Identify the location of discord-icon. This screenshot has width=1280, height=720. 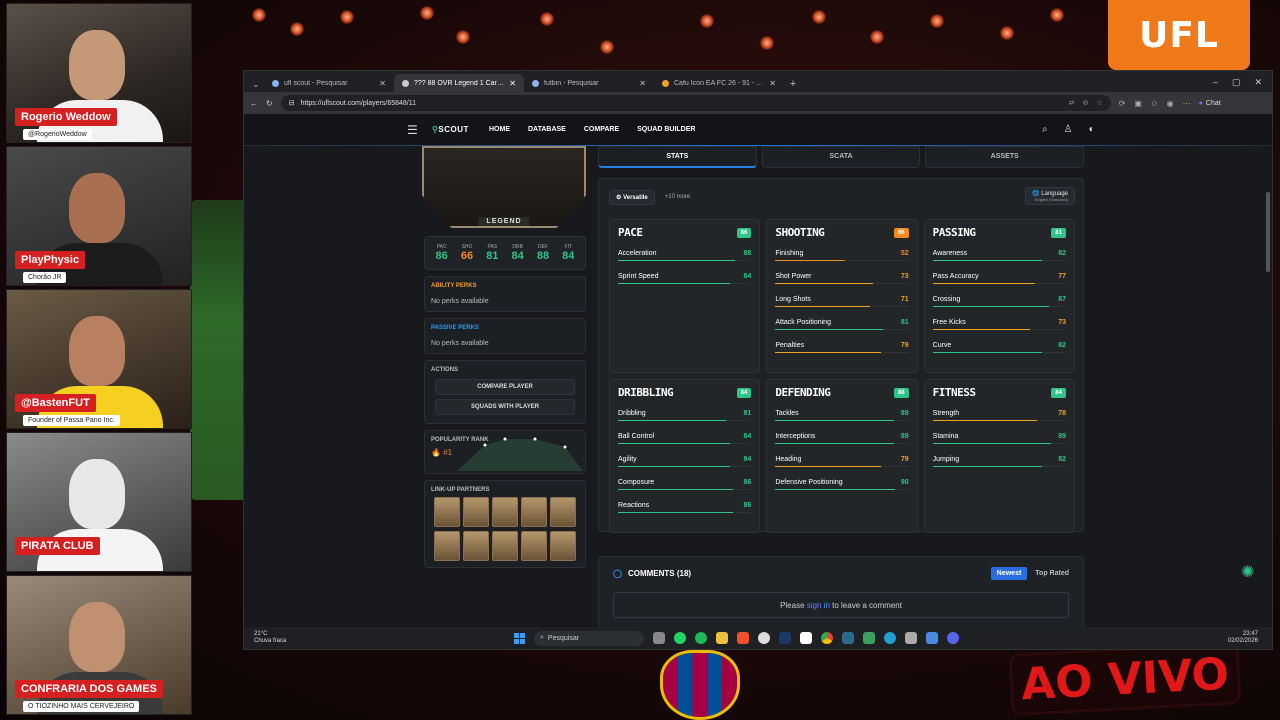
(953, 638).